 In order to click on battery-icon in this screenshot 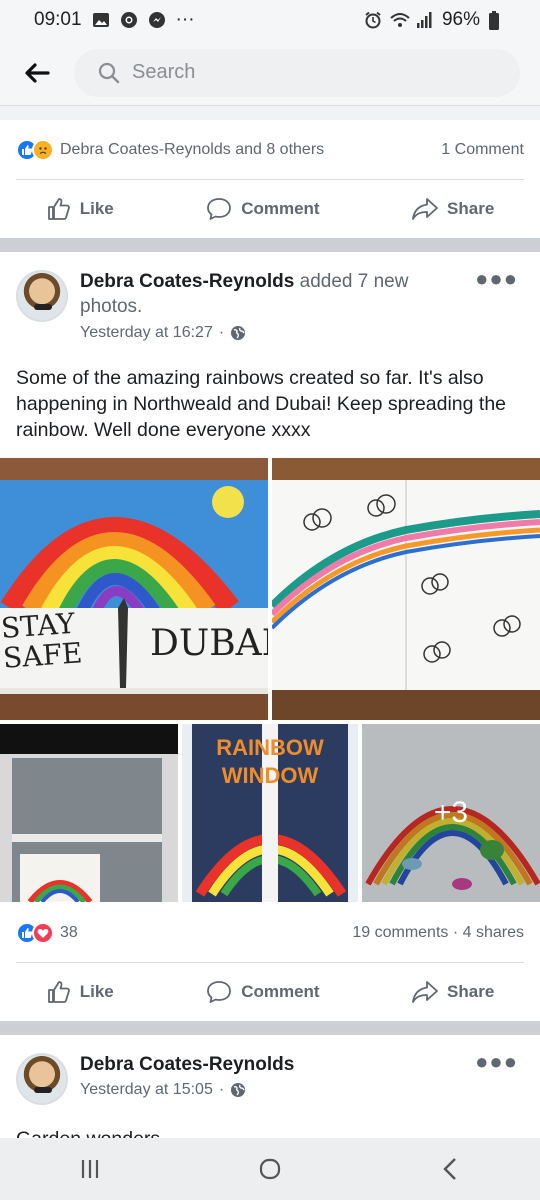, I will do `click(497, 20)`.